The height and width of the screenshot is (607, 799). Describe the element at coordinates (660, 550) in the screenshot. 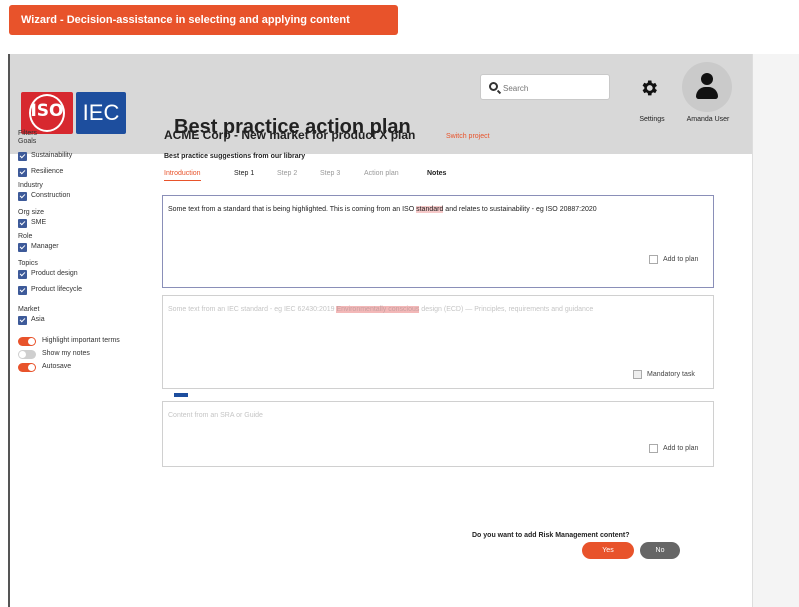

I see `no-button: No` at that location.